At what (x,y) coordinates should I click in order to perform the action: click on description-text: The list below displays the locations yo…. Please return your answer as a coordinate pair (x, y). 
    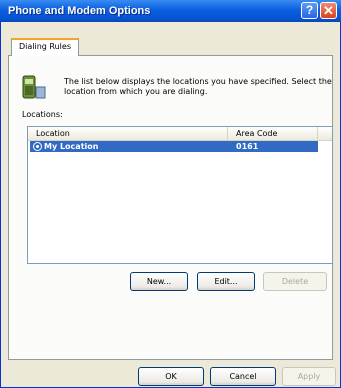
    Looking at the image, I should click on (198, 86).